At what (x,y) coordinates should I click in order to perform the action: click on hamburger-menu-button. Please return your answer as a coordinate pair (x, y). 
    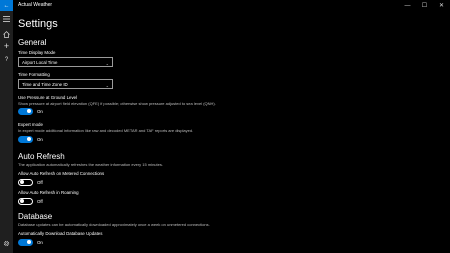
    Looking at the image, I should click on (6, 19).